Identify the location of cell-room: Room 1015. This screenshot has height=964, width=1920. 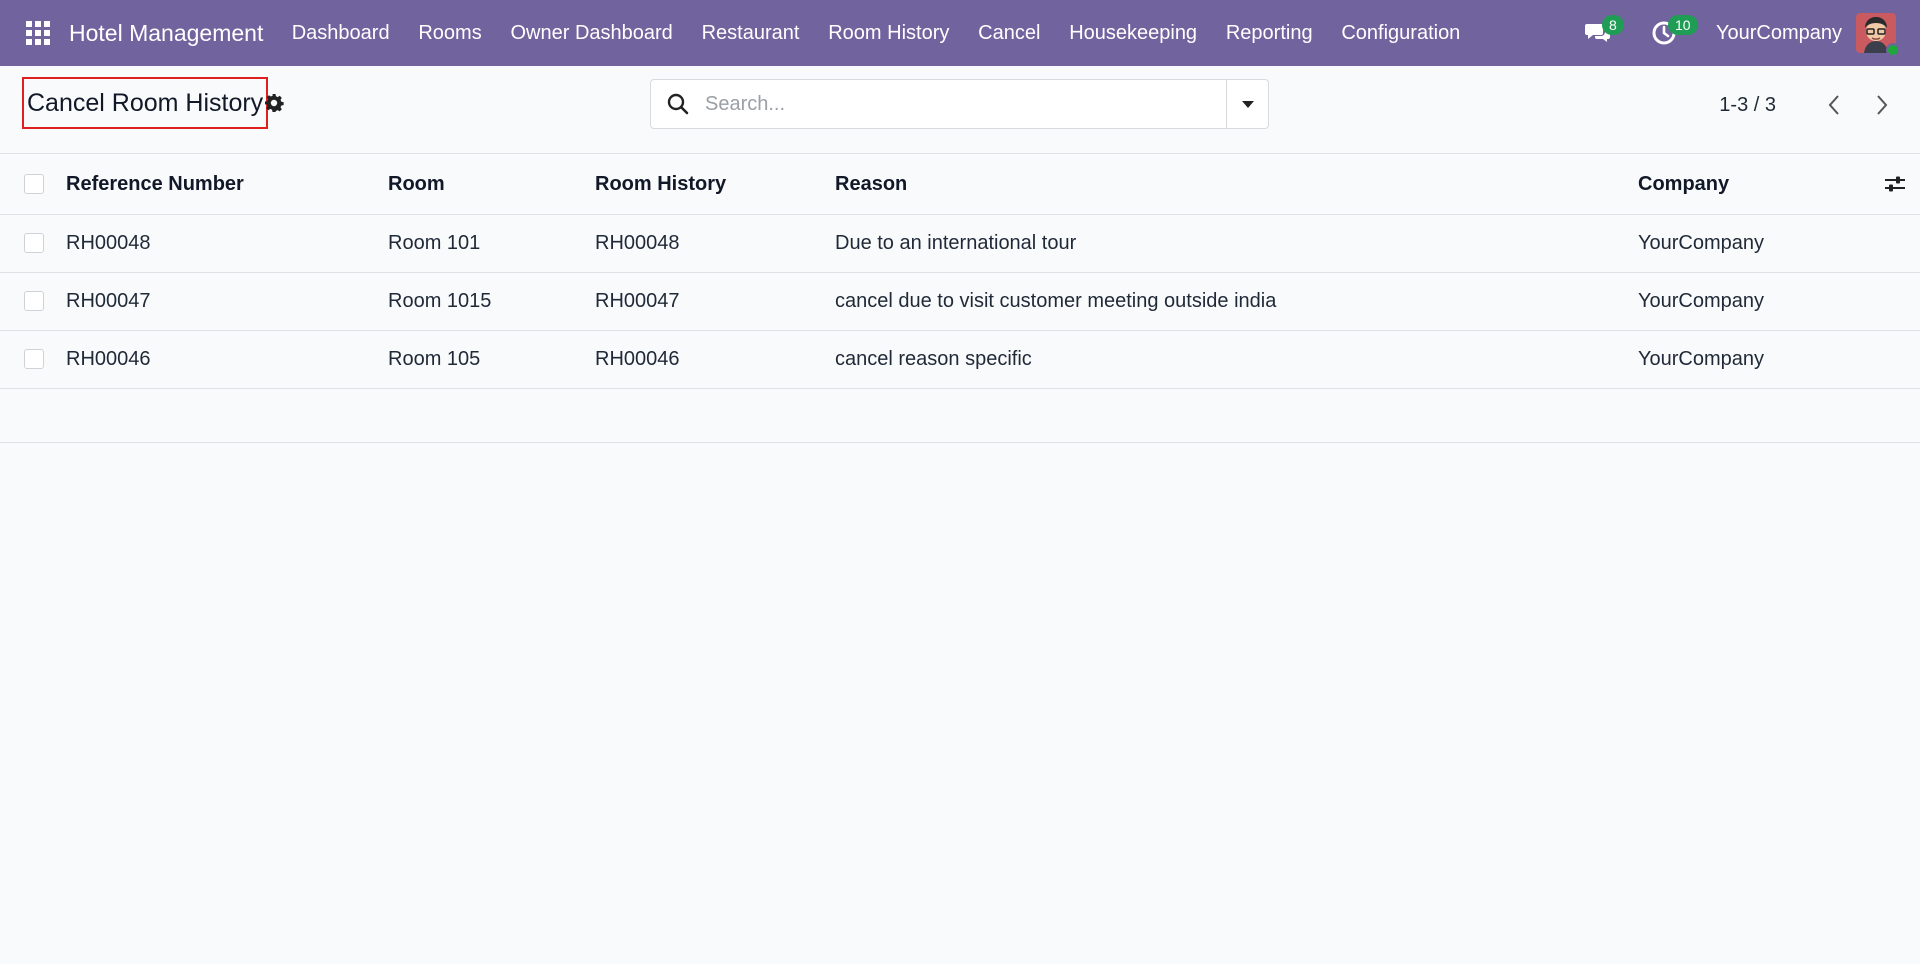
(491, 301).